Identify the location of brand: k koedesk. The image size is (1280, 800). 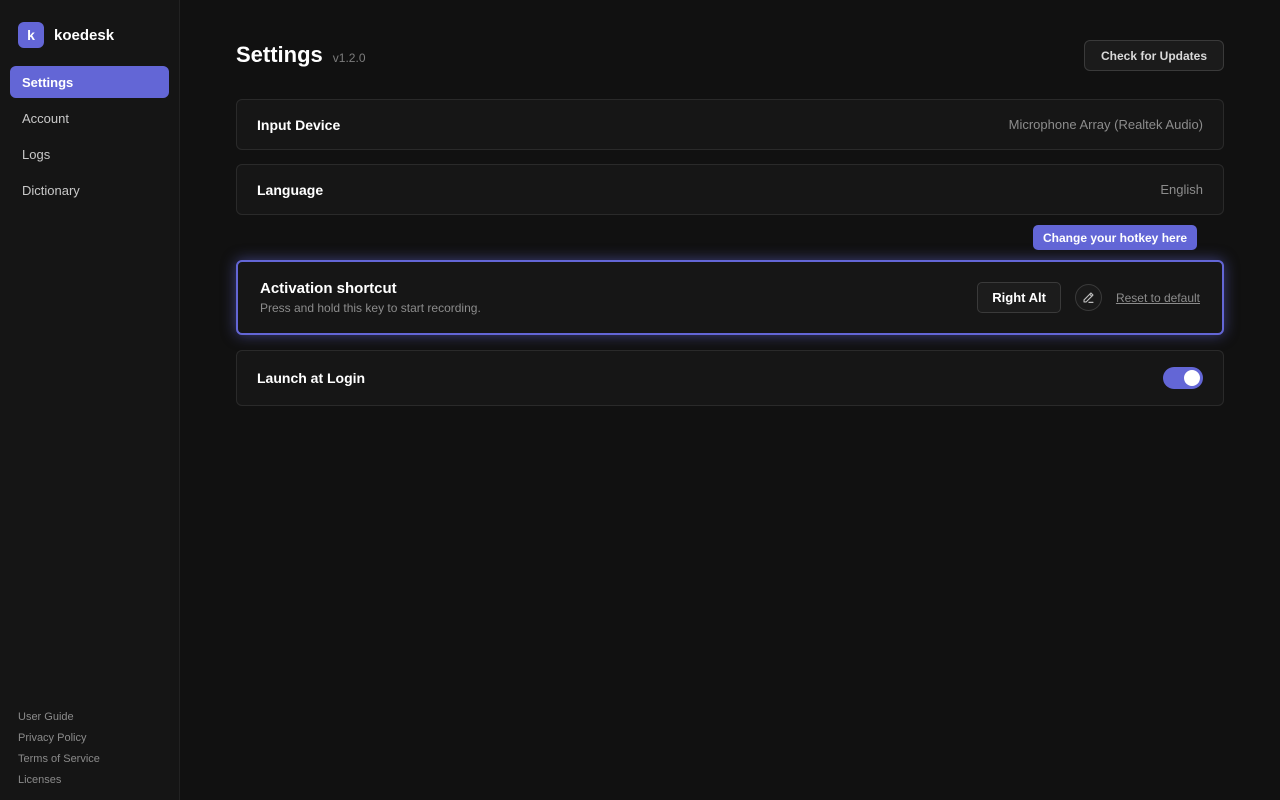
(66, 35).